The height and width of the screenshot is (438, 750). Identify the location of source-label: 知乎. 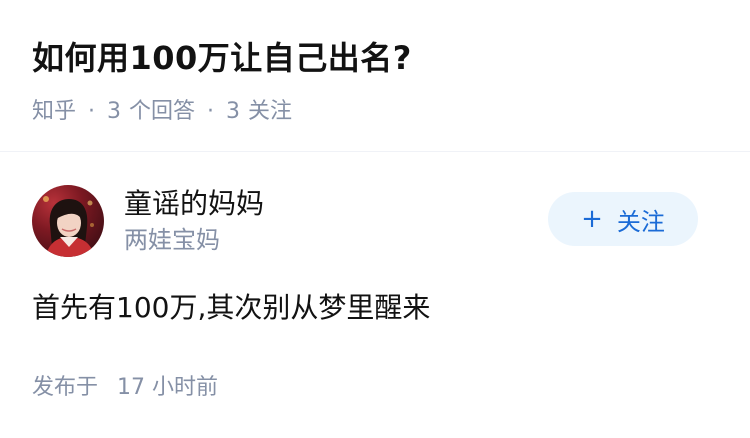
(54, 111).